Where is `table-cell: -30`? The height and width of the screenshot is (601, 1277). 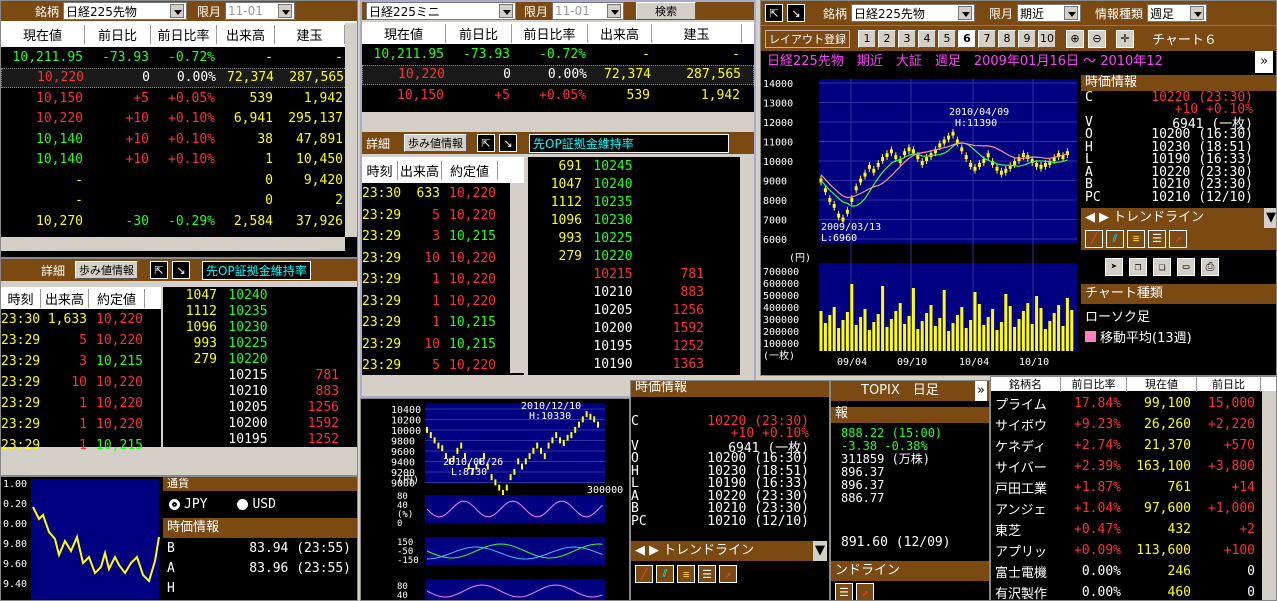 table-cell: -30 is located at coordinates (137, 221).